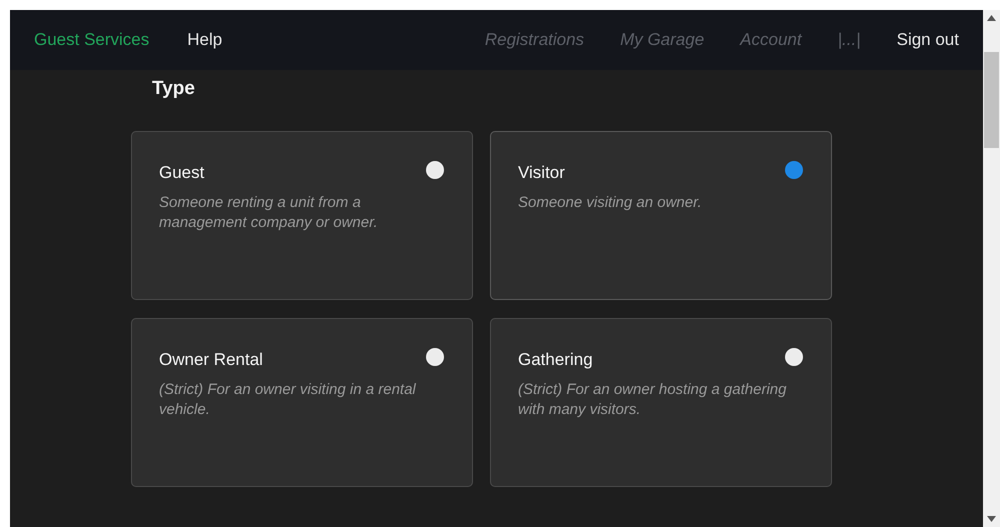 The width and height of the screenshot is (1000, 527). I want to click on scroll-down-icon, so click(991, 519).